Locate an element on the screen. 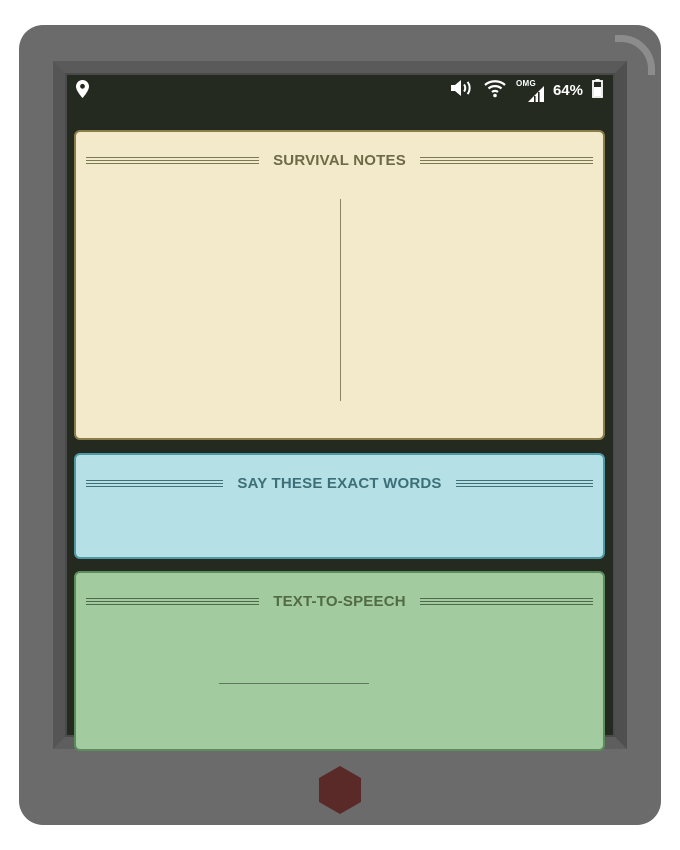 Image resolution: width=680 pixels, height=850 pixels. battery-icon is located at coordinates (597, 90).